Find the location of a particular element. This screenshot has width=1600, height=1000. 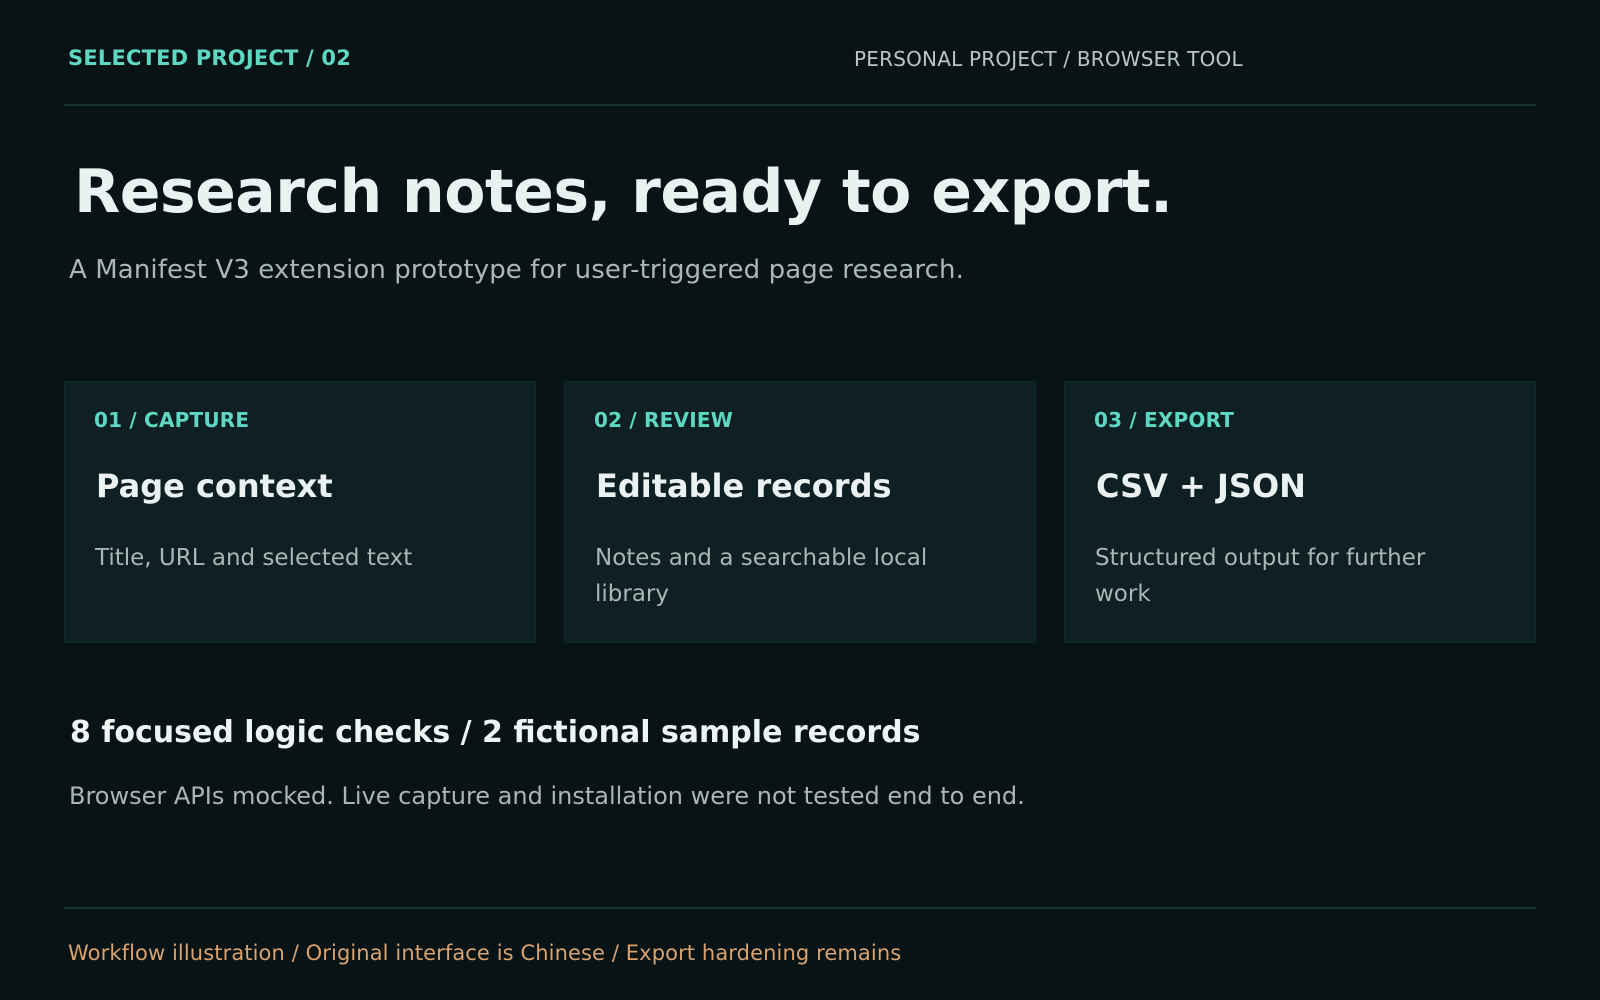

review-card-kicker: 02 / REVIEW is located at coordinates (663, 420).